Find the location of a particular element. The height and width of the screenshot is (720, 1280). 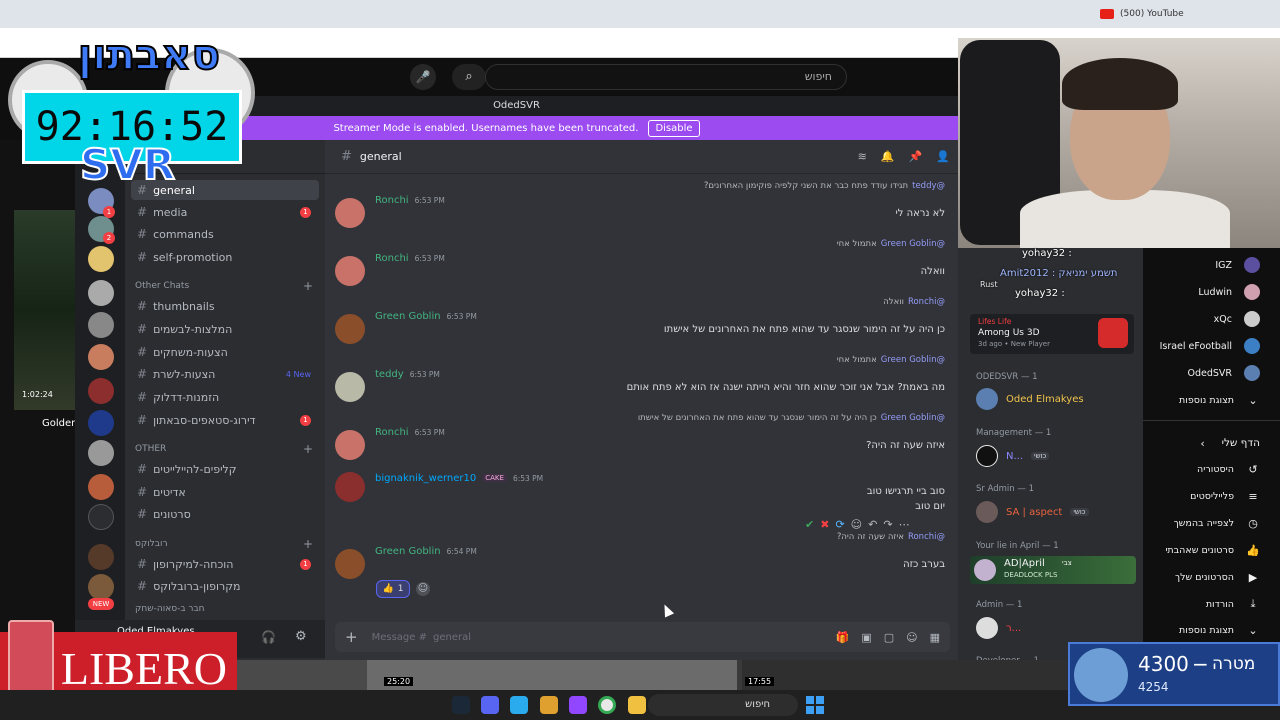

gif-icon: ▣ is located at coordinates (866, 637).